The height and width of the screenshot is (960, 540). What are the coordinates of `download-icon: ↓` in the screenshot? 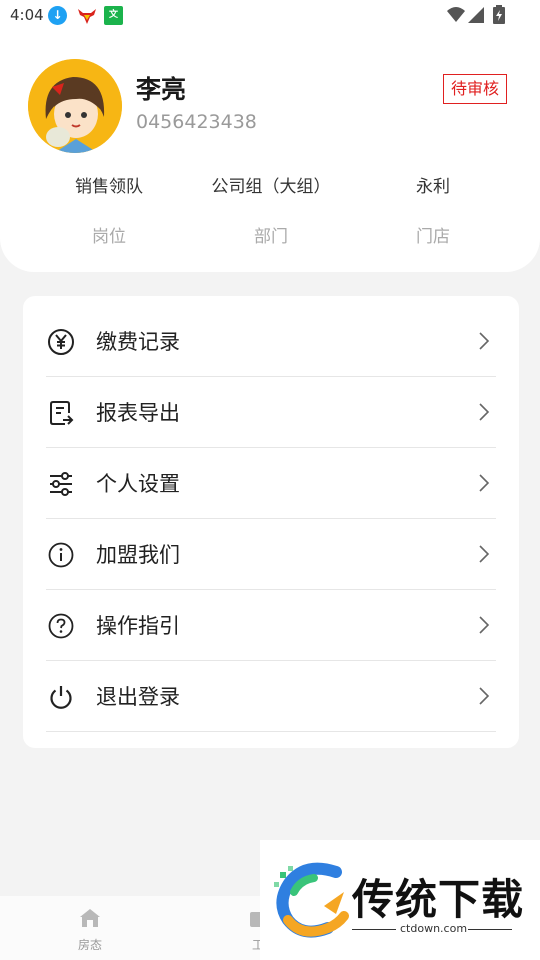 It's located at (58, 16).